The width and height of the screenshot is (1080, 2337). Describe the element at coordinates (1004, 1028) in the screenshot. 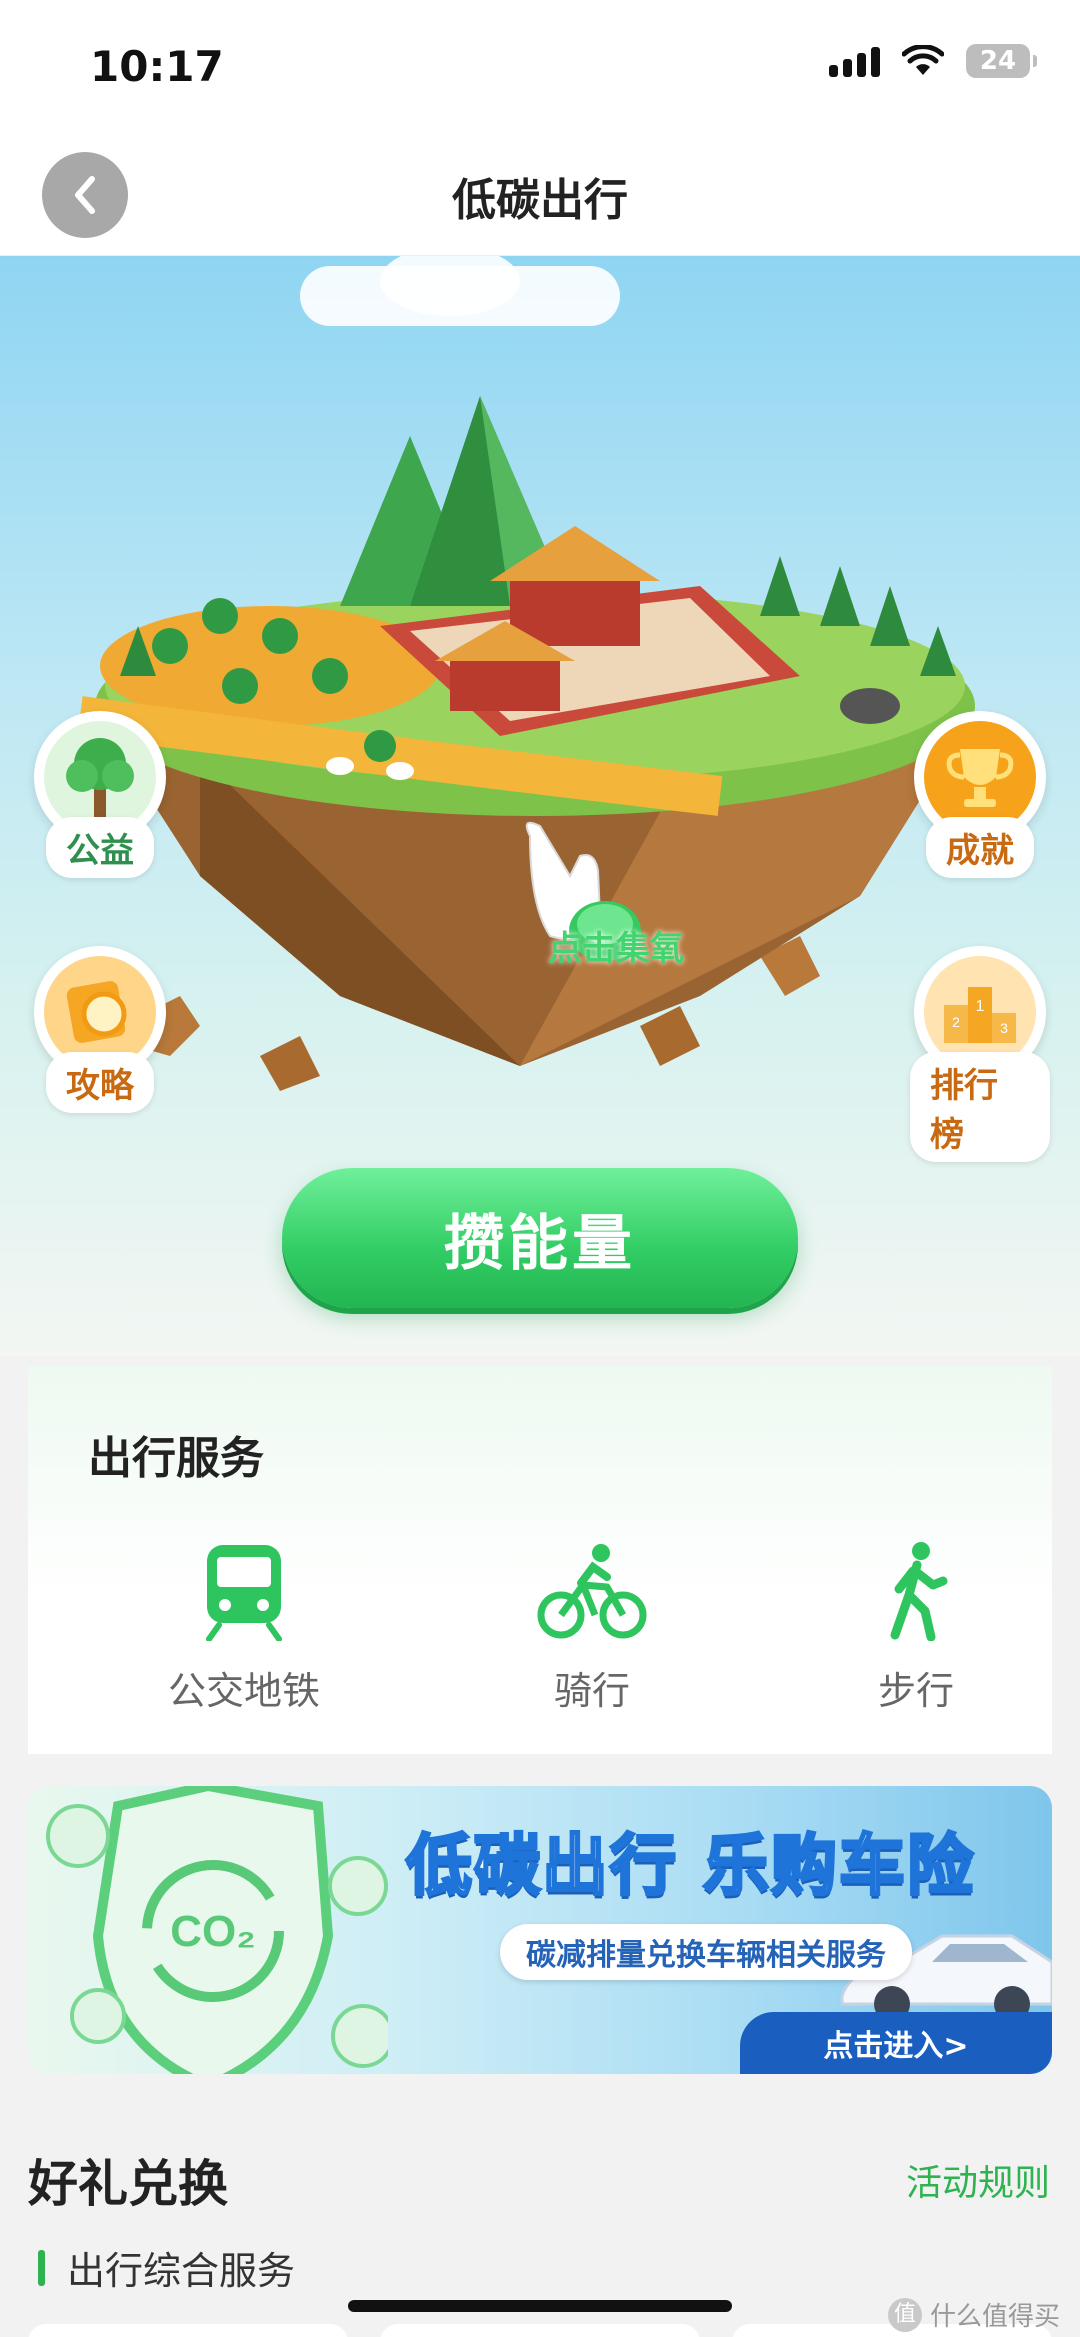

I see `svg-text: 3` at that location.